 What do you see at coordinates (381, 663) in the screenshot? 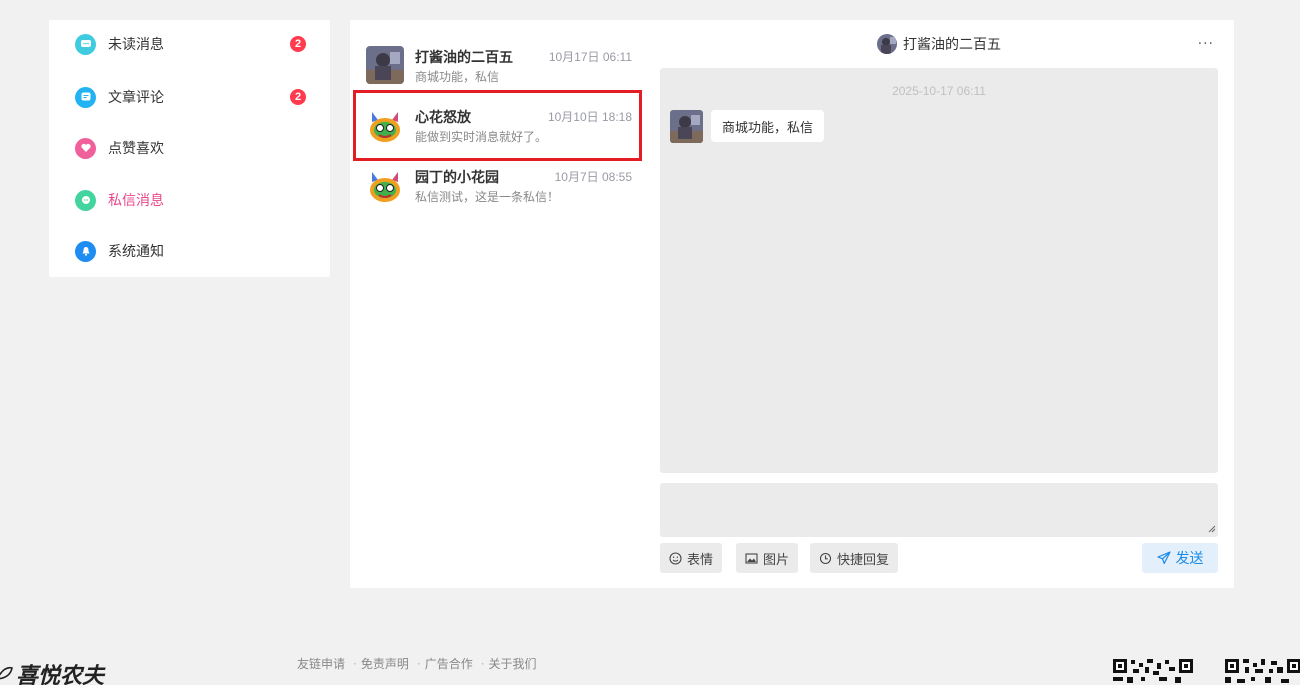
I see `footer-link-item: · 免责声明` at bounding box center [381, 663].